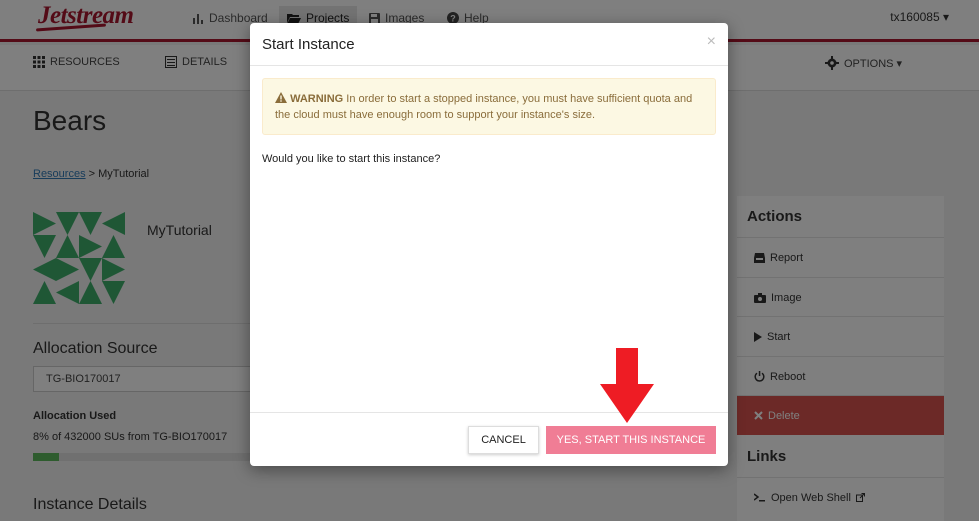 The width and height of the screenshot is (979, 521). What do you see at coordinates (351, 159) in the screenshot?
I see `confirm-question: Would you like to start this instance?` at bounding box center [351, 159].